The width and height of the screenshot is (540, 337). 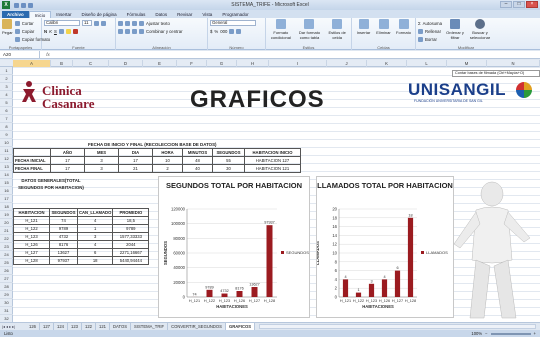 I want to click on fx-icon: fx, so click(x=48, y=54).